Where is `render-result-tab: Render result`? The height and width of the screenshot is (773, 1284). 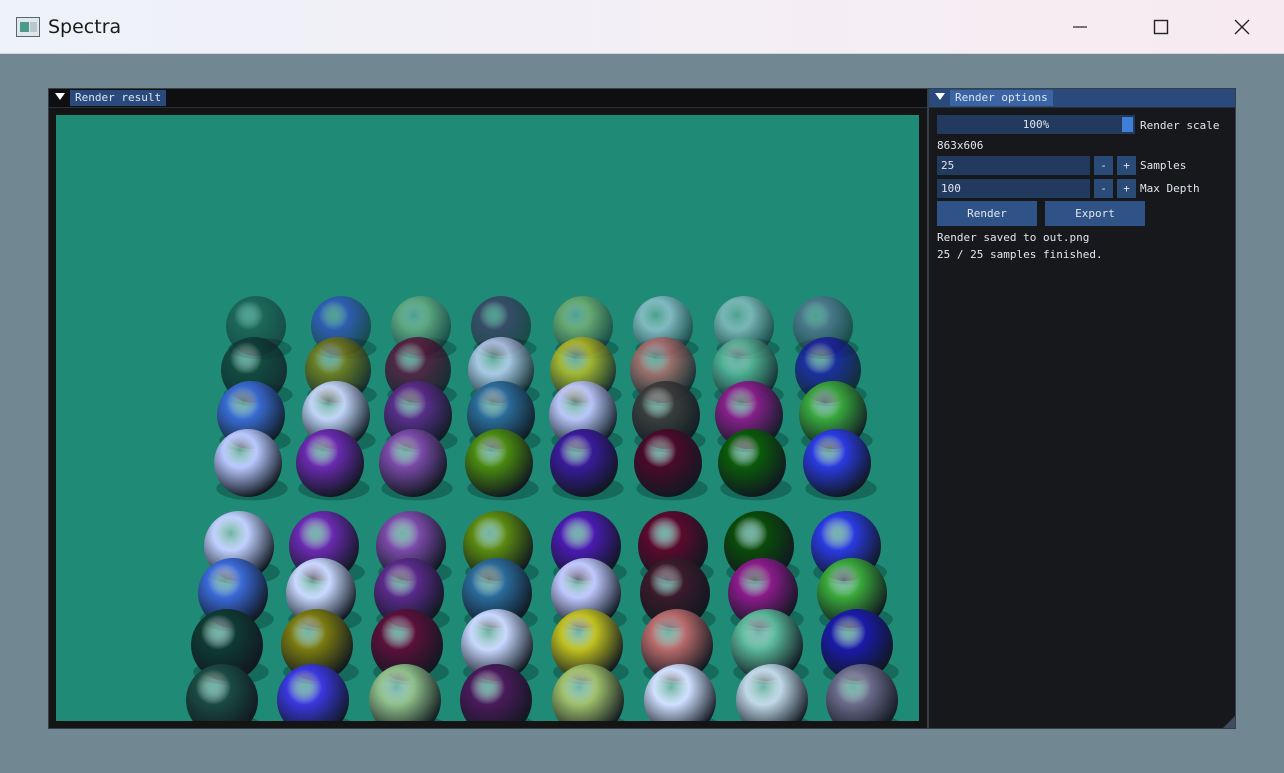
render-result-tab: Render result is located at coordinates (118, 98).